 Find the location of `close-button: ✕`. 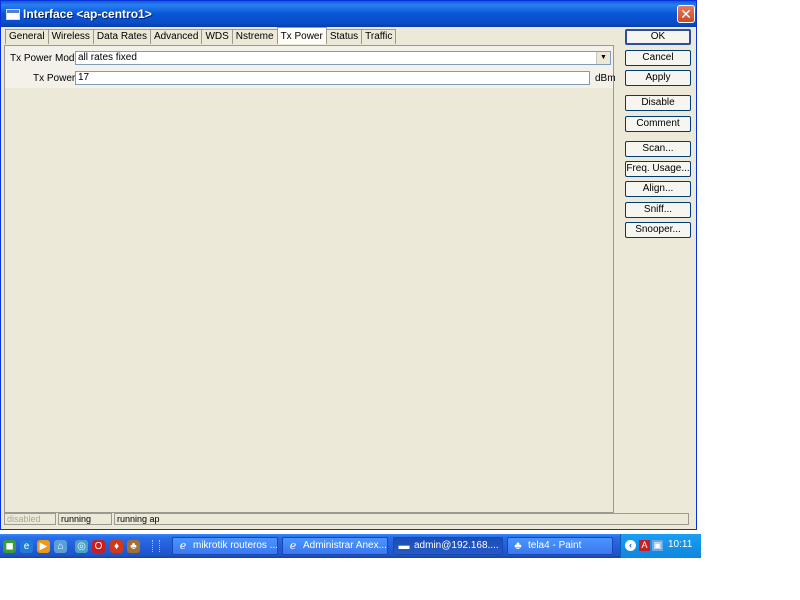

close-button: ✕ is located at coordinates (686, 14).